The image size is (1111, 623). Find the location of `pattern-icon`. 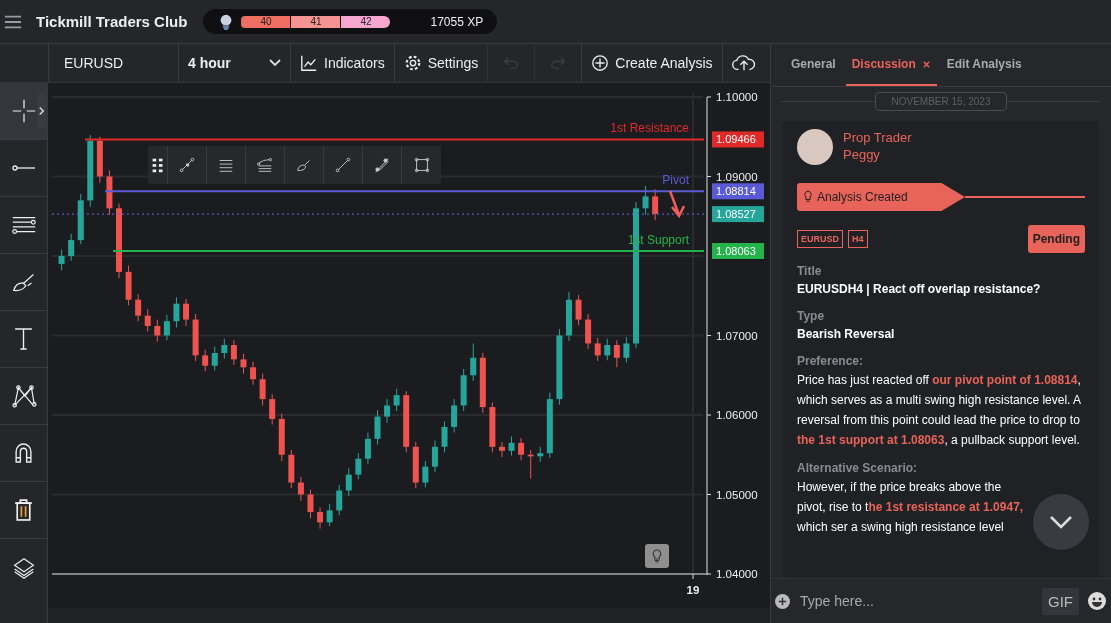

pattern-icon is located at coordinates (23, 396).